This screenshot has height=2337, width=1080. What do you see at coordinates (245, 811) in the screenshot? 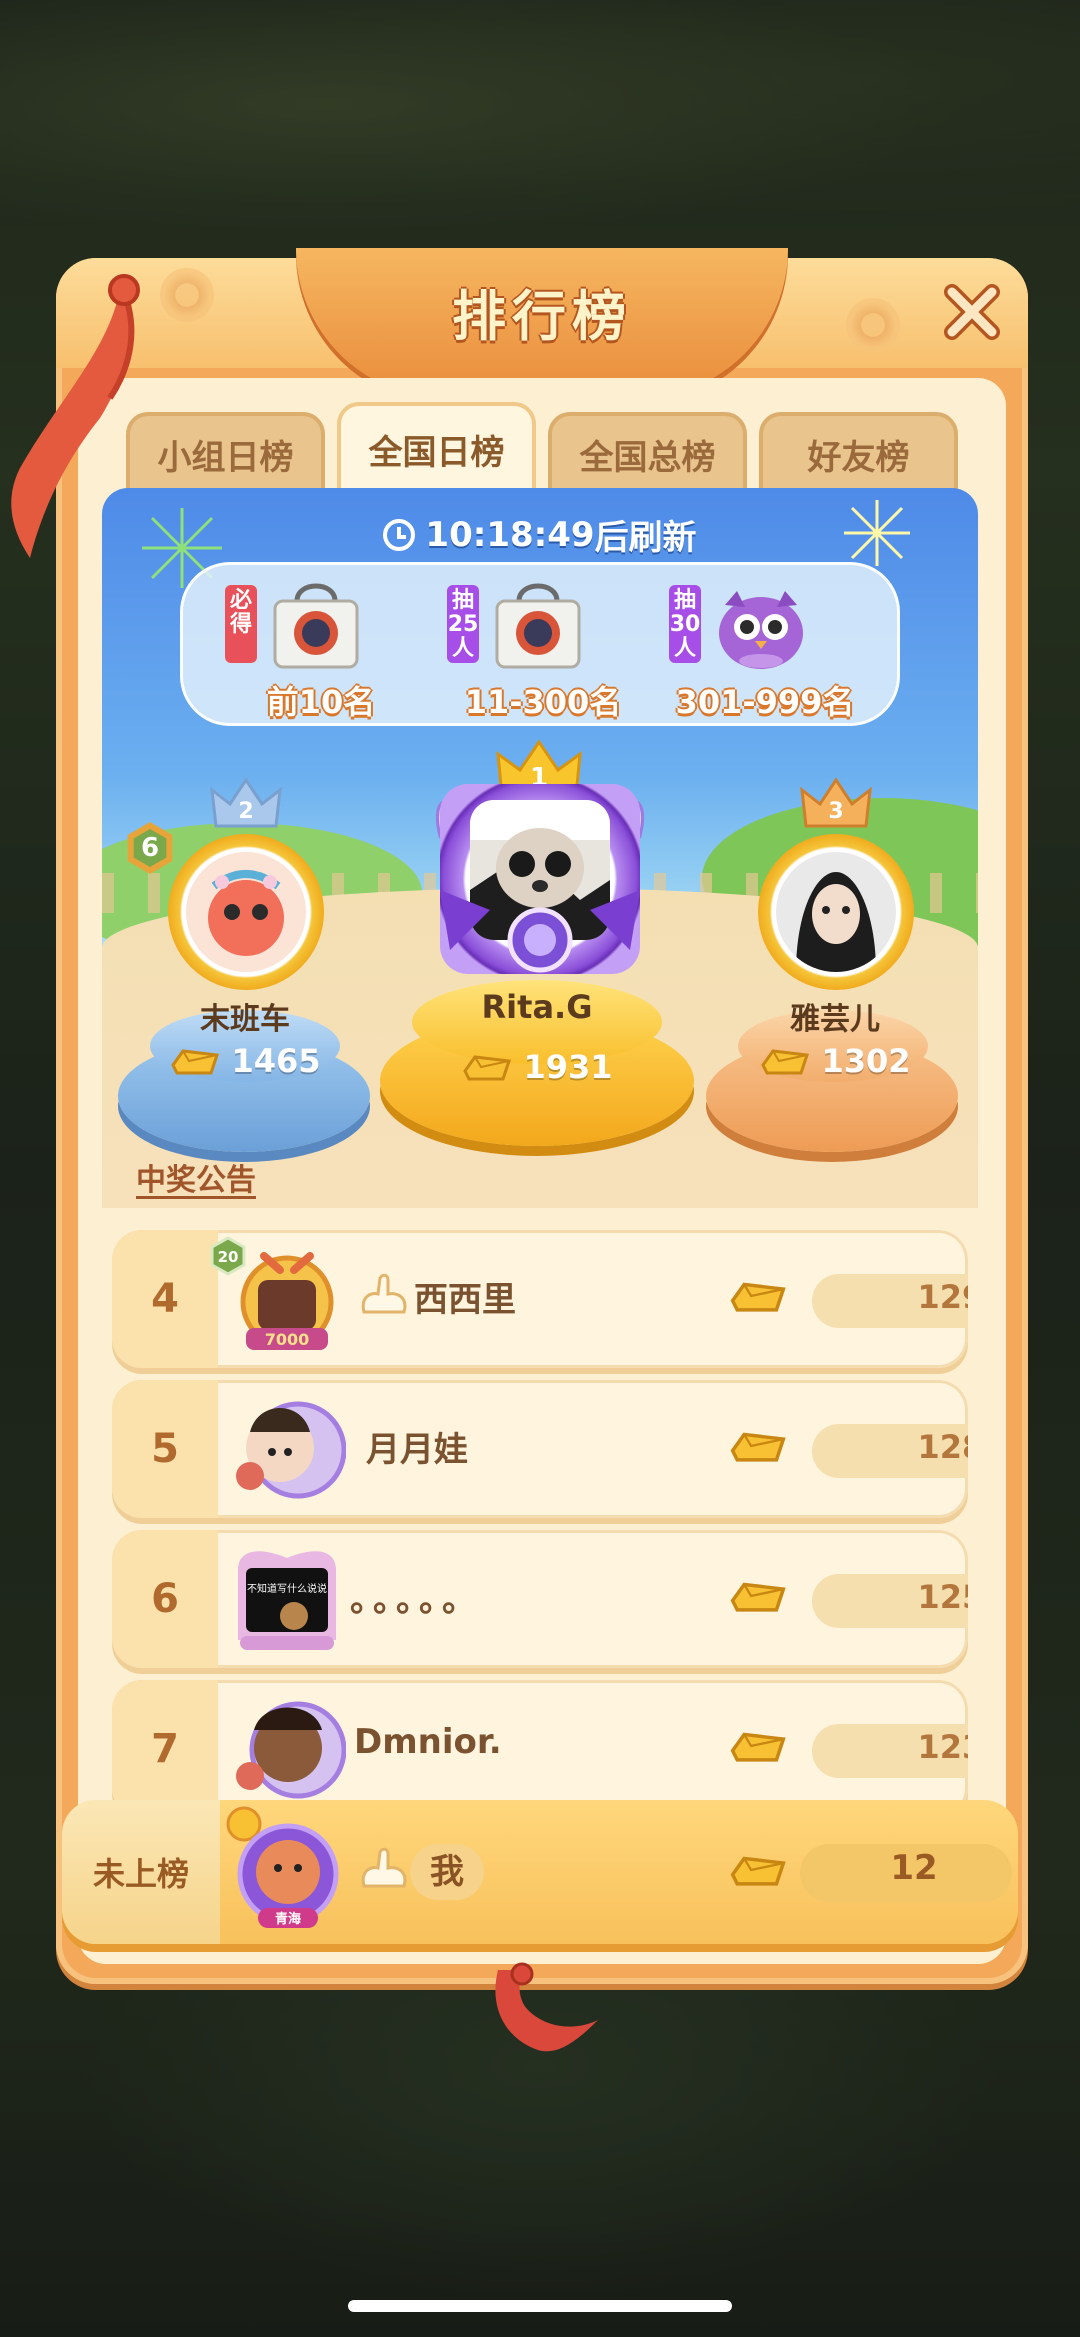
I see `rank-number: 2` at bounding box center [245, 811].